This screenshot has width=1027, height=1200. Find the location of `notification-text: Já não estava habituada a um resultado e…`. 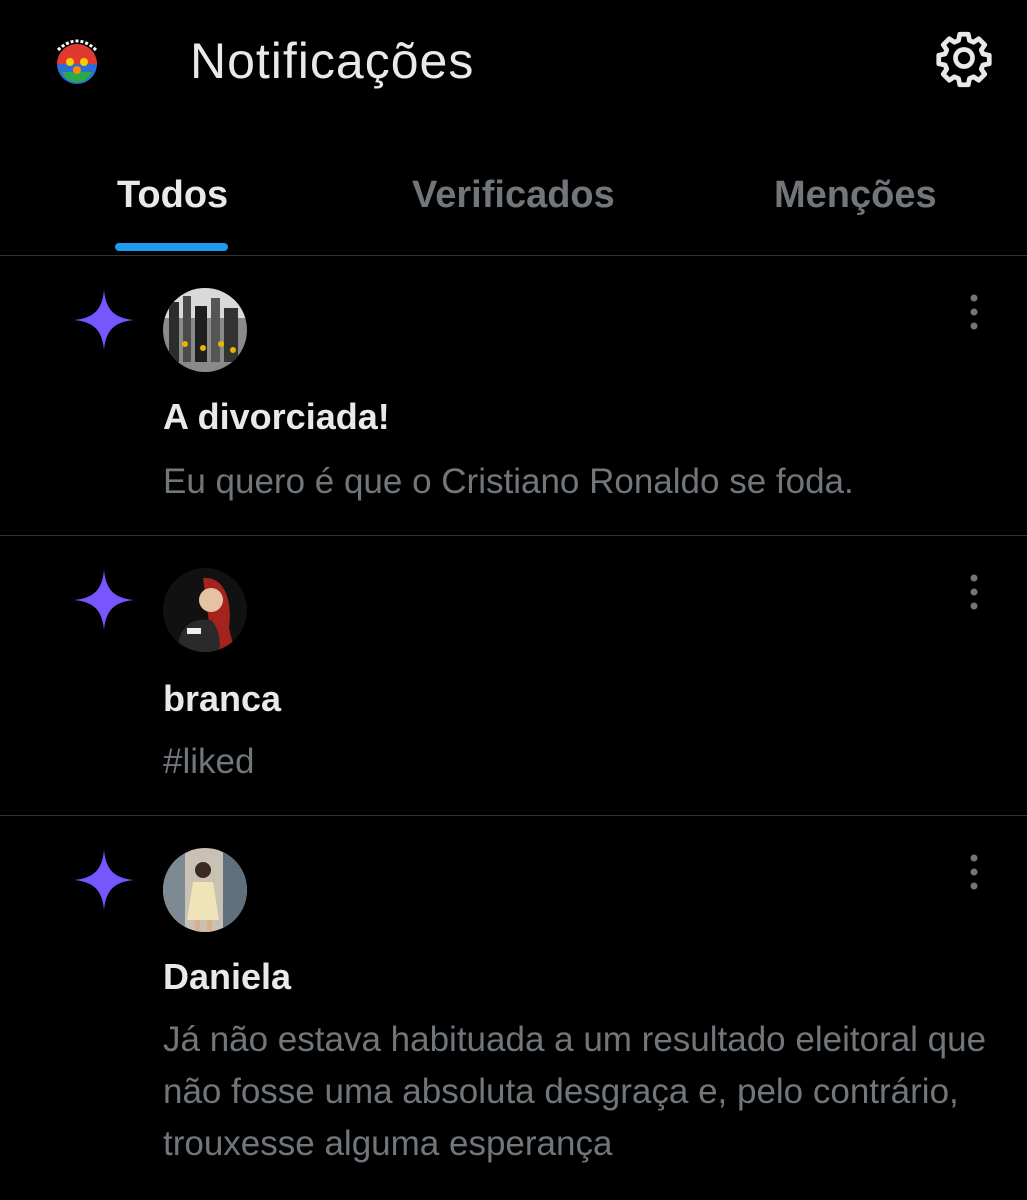

notification-text: Já não estava habituada a um resultado e… is located at coordinates (575, 1091).